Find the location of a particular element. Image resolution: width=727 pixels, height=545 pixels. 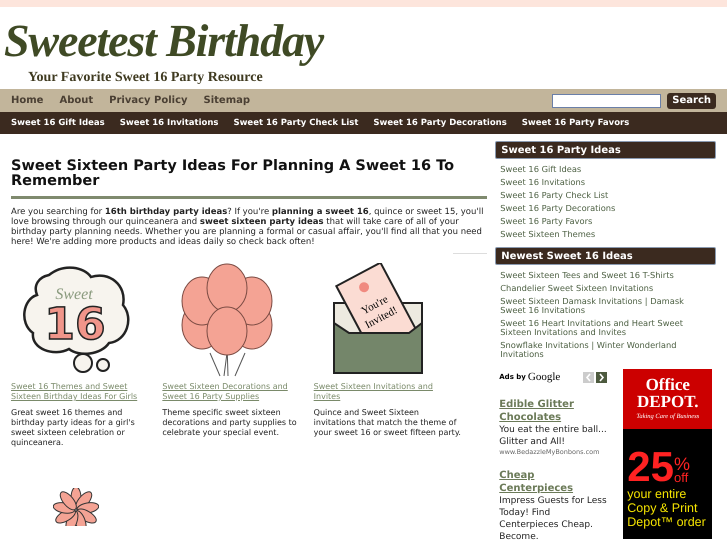

sidebar-link: Sweet 16 Heart Invitations and Heart Sweet Sixteen Invitations and Invites is located at coordinates (605, 328).